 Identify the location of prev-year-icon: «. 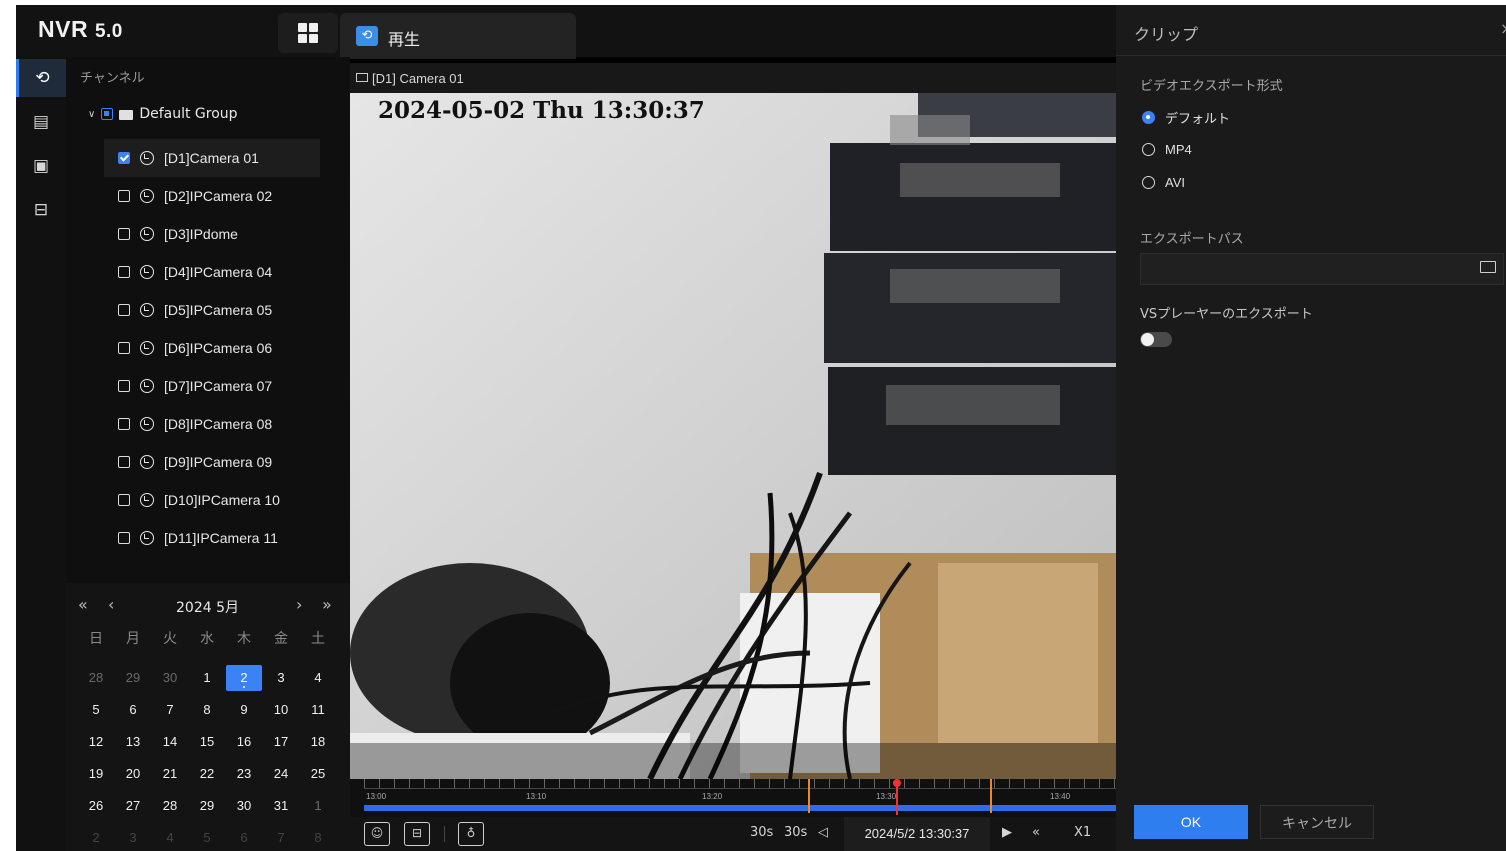
(83, 604).